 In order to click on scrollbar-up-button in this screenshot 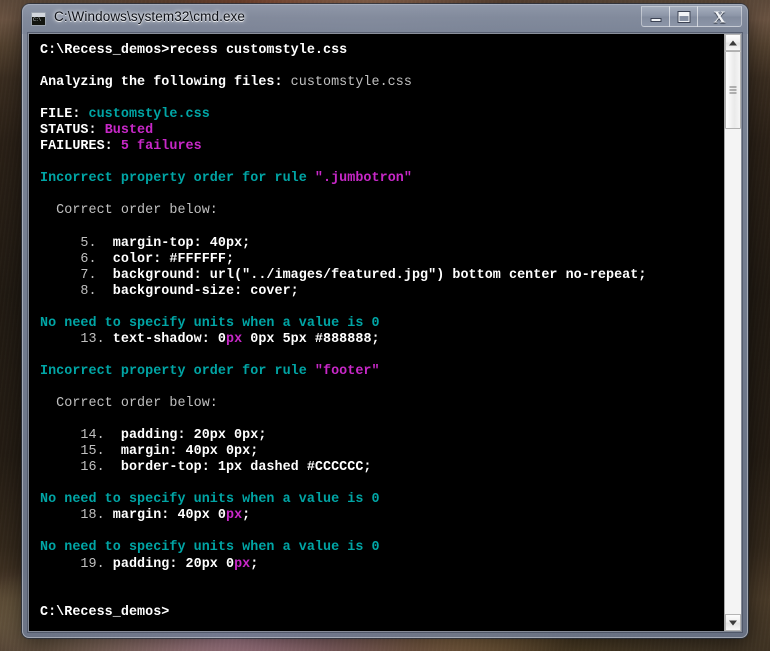, I will do `click(733, 42)`.